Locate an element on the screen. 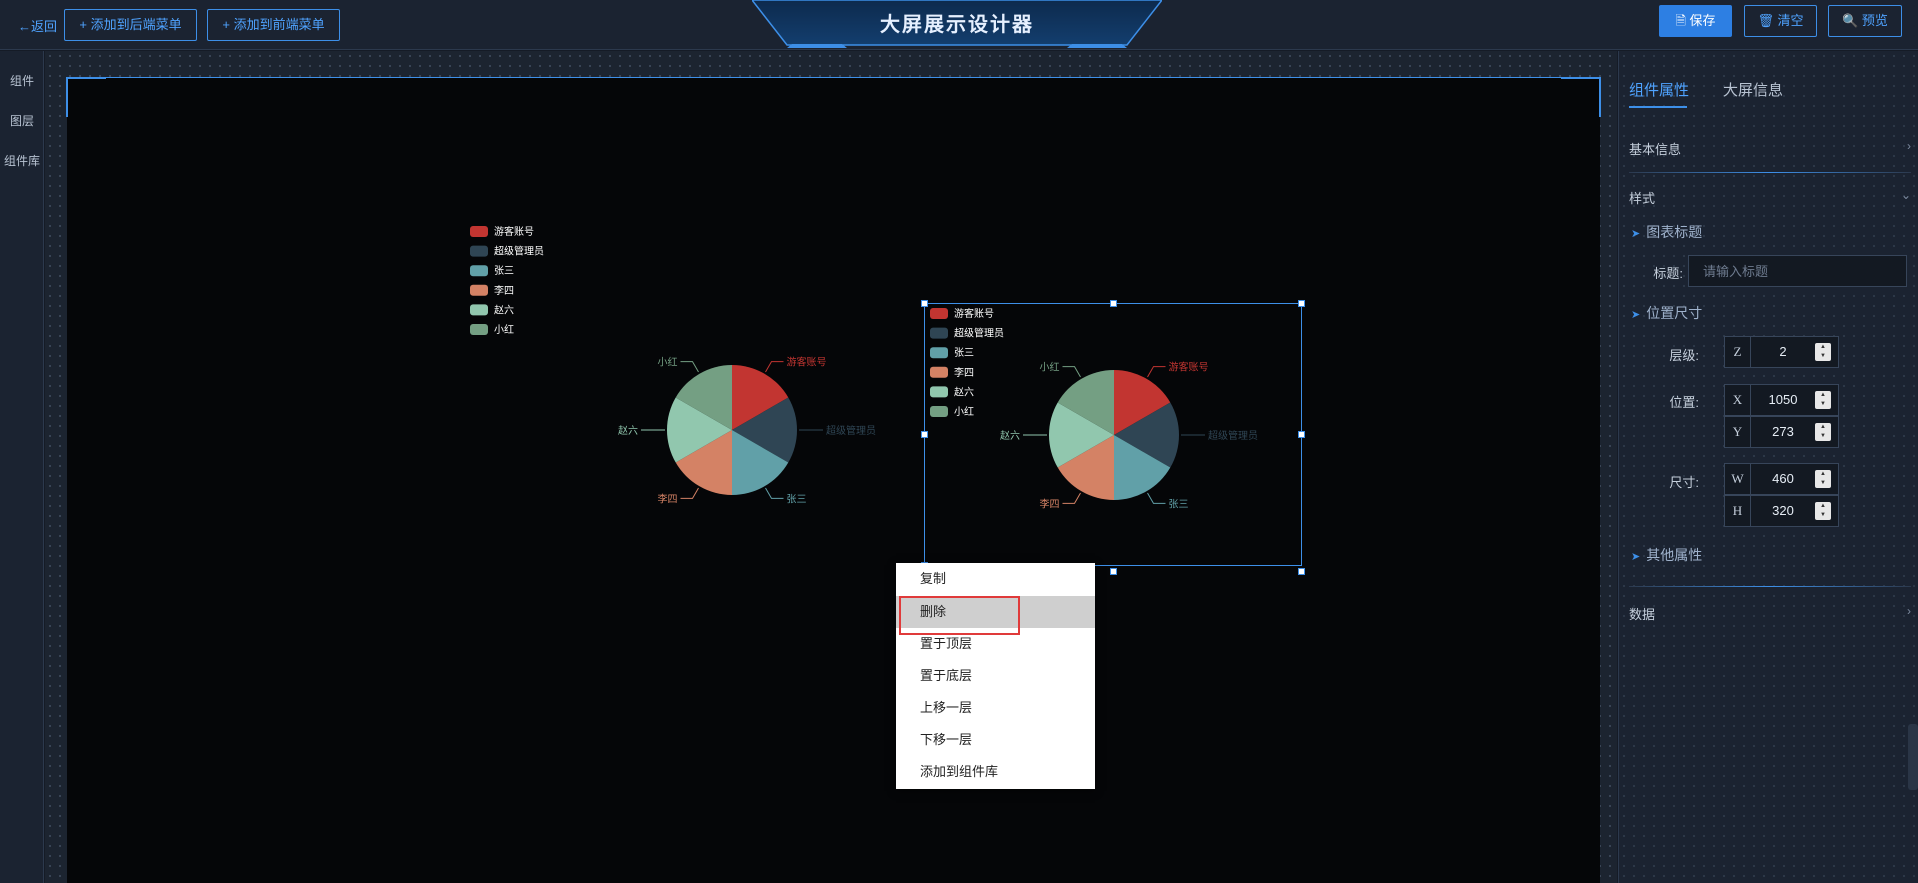  x-value: 1050 is located at coordinates (1783, 399).